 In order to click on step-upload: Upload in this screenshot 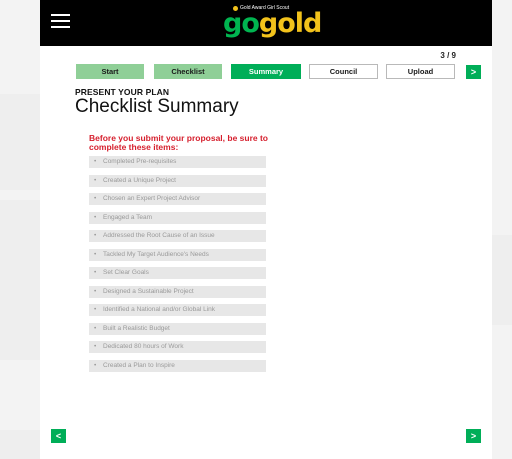, I will do `click(420, 71)`.